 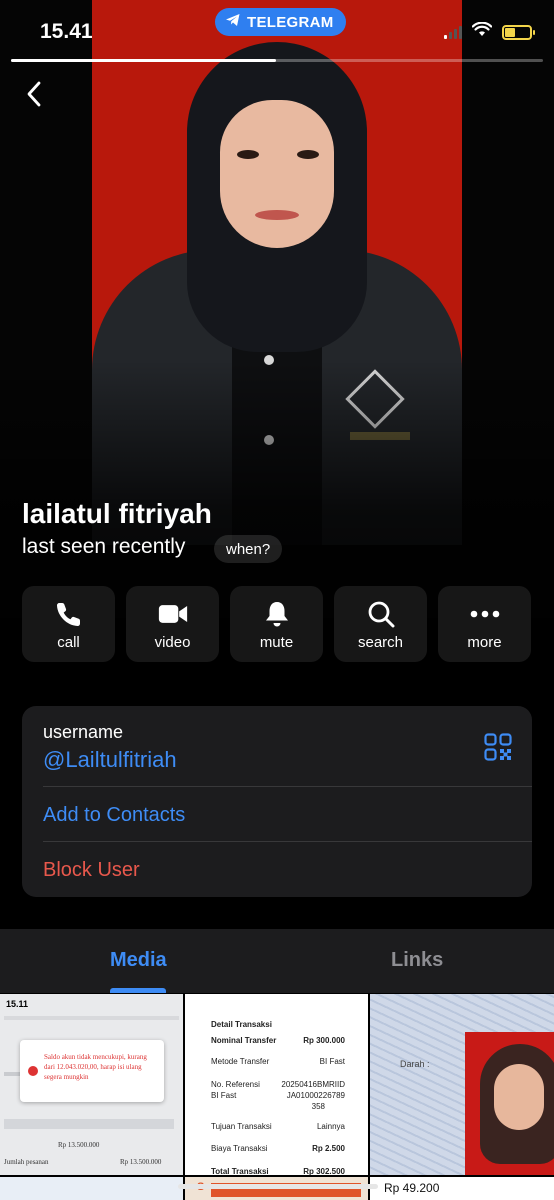 I want to click on receipt-row: Tujuan Transaksi Lainnya, so click(x=278, y=1126).